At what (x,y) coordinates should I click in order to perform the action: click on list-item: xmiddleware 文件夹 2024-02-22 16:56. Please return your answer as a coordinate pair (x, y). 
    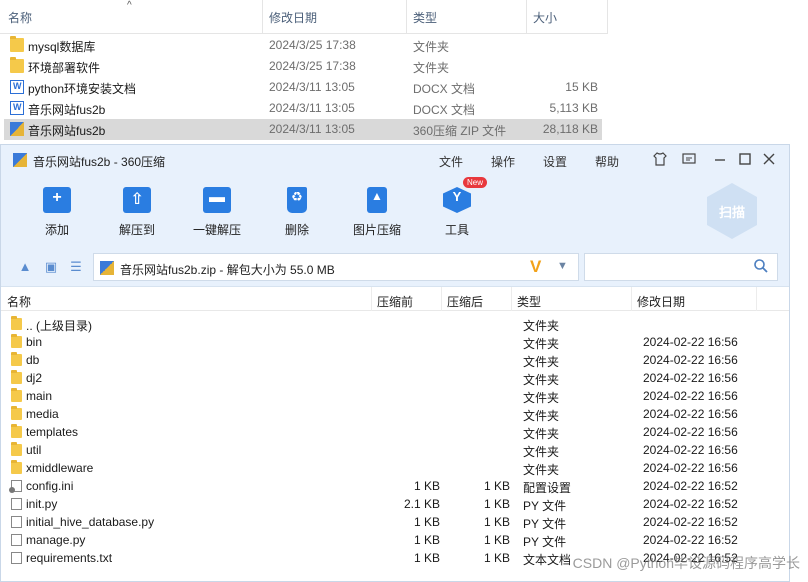
    Looking at the image, I should click on (396, 468).